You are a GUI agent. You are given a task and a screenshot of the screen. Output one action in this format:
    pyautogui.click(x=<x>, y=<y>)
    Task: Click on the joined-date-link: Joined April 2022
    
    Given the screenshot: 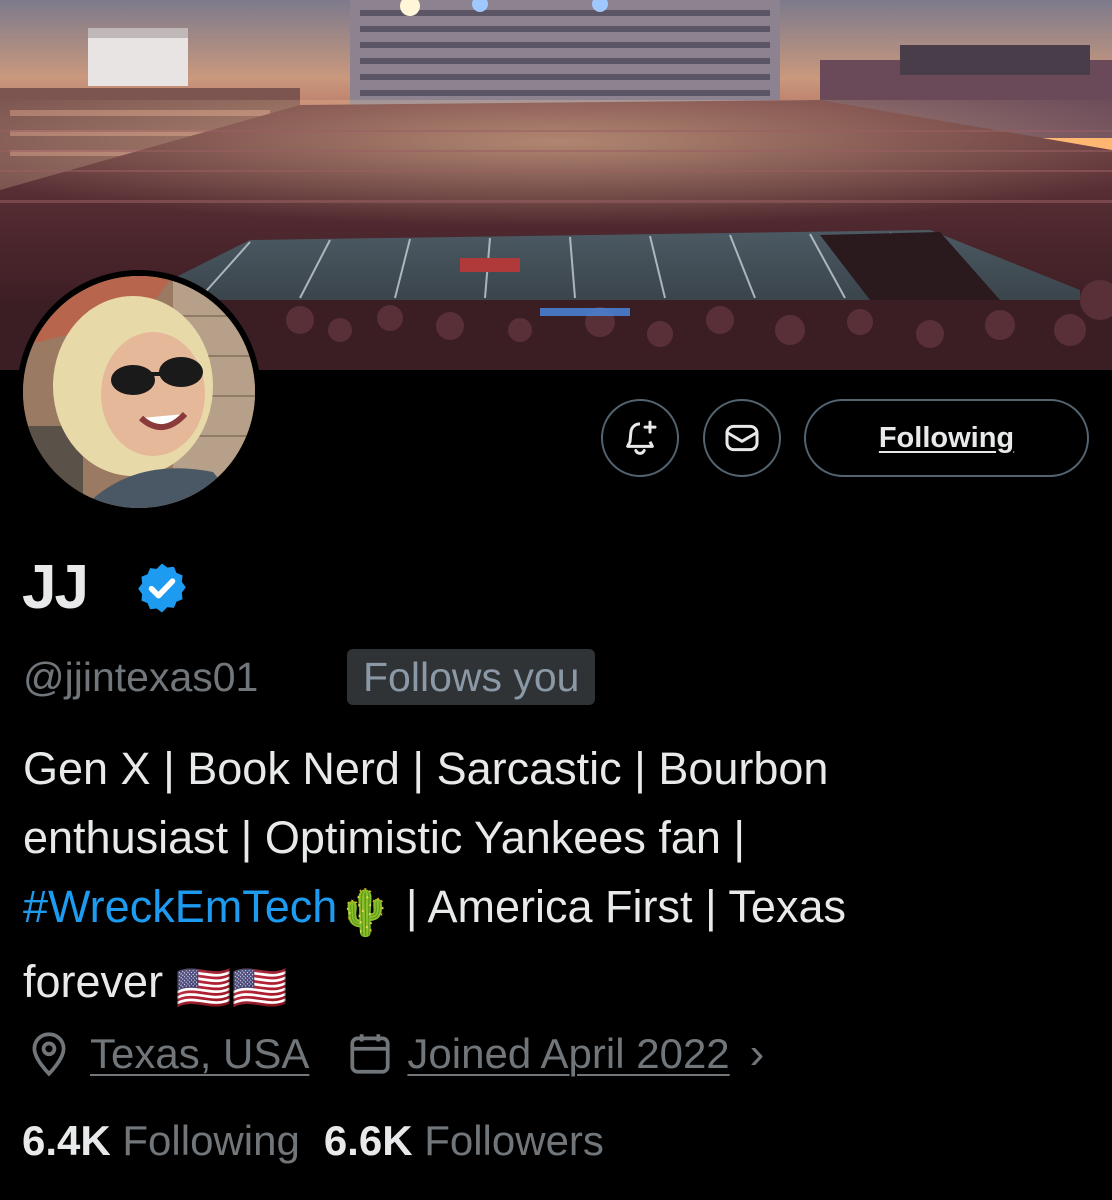 What is the action you would take?
    pyautogui.click(x=568, y=1054)
    